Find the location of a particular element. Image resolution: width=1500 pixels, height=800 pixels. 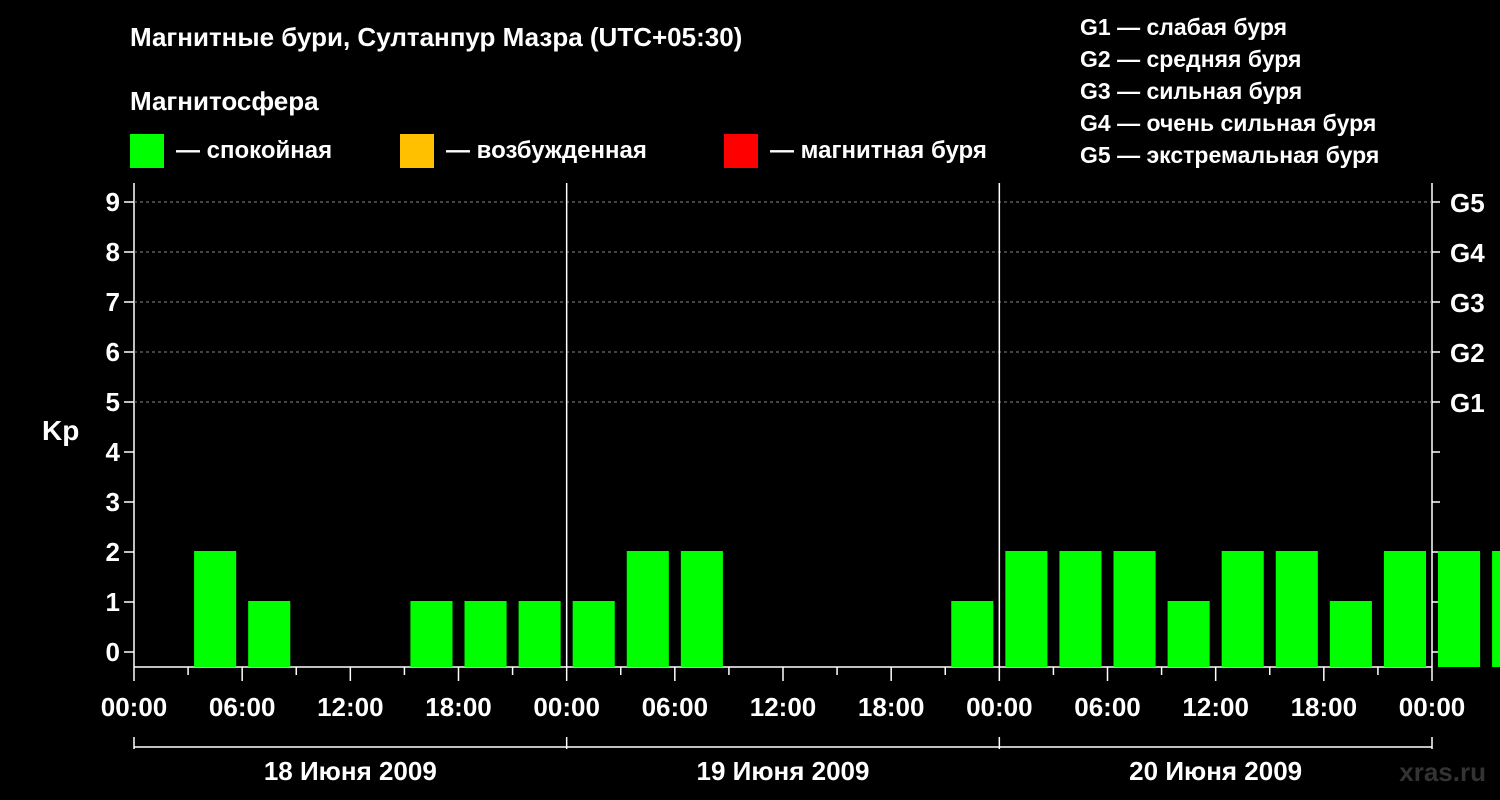

y-tick-label: 8 is located at coordinates (113, 252).